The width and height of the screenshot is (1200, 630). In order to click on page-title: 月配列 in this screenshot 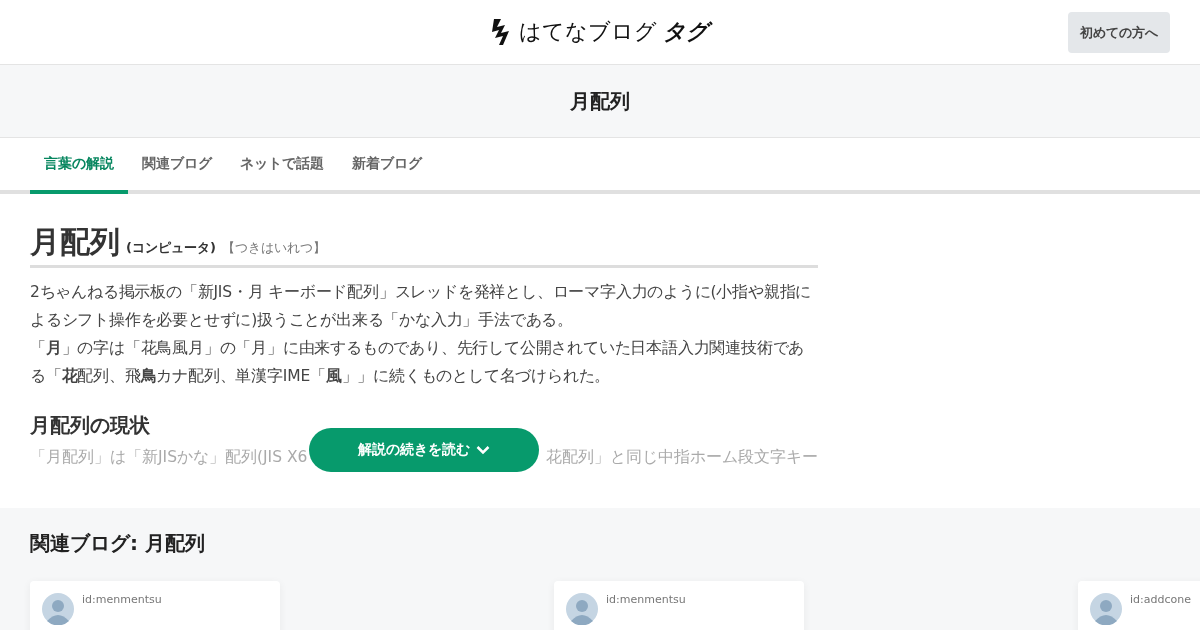, I will do `click(600, 101)`.